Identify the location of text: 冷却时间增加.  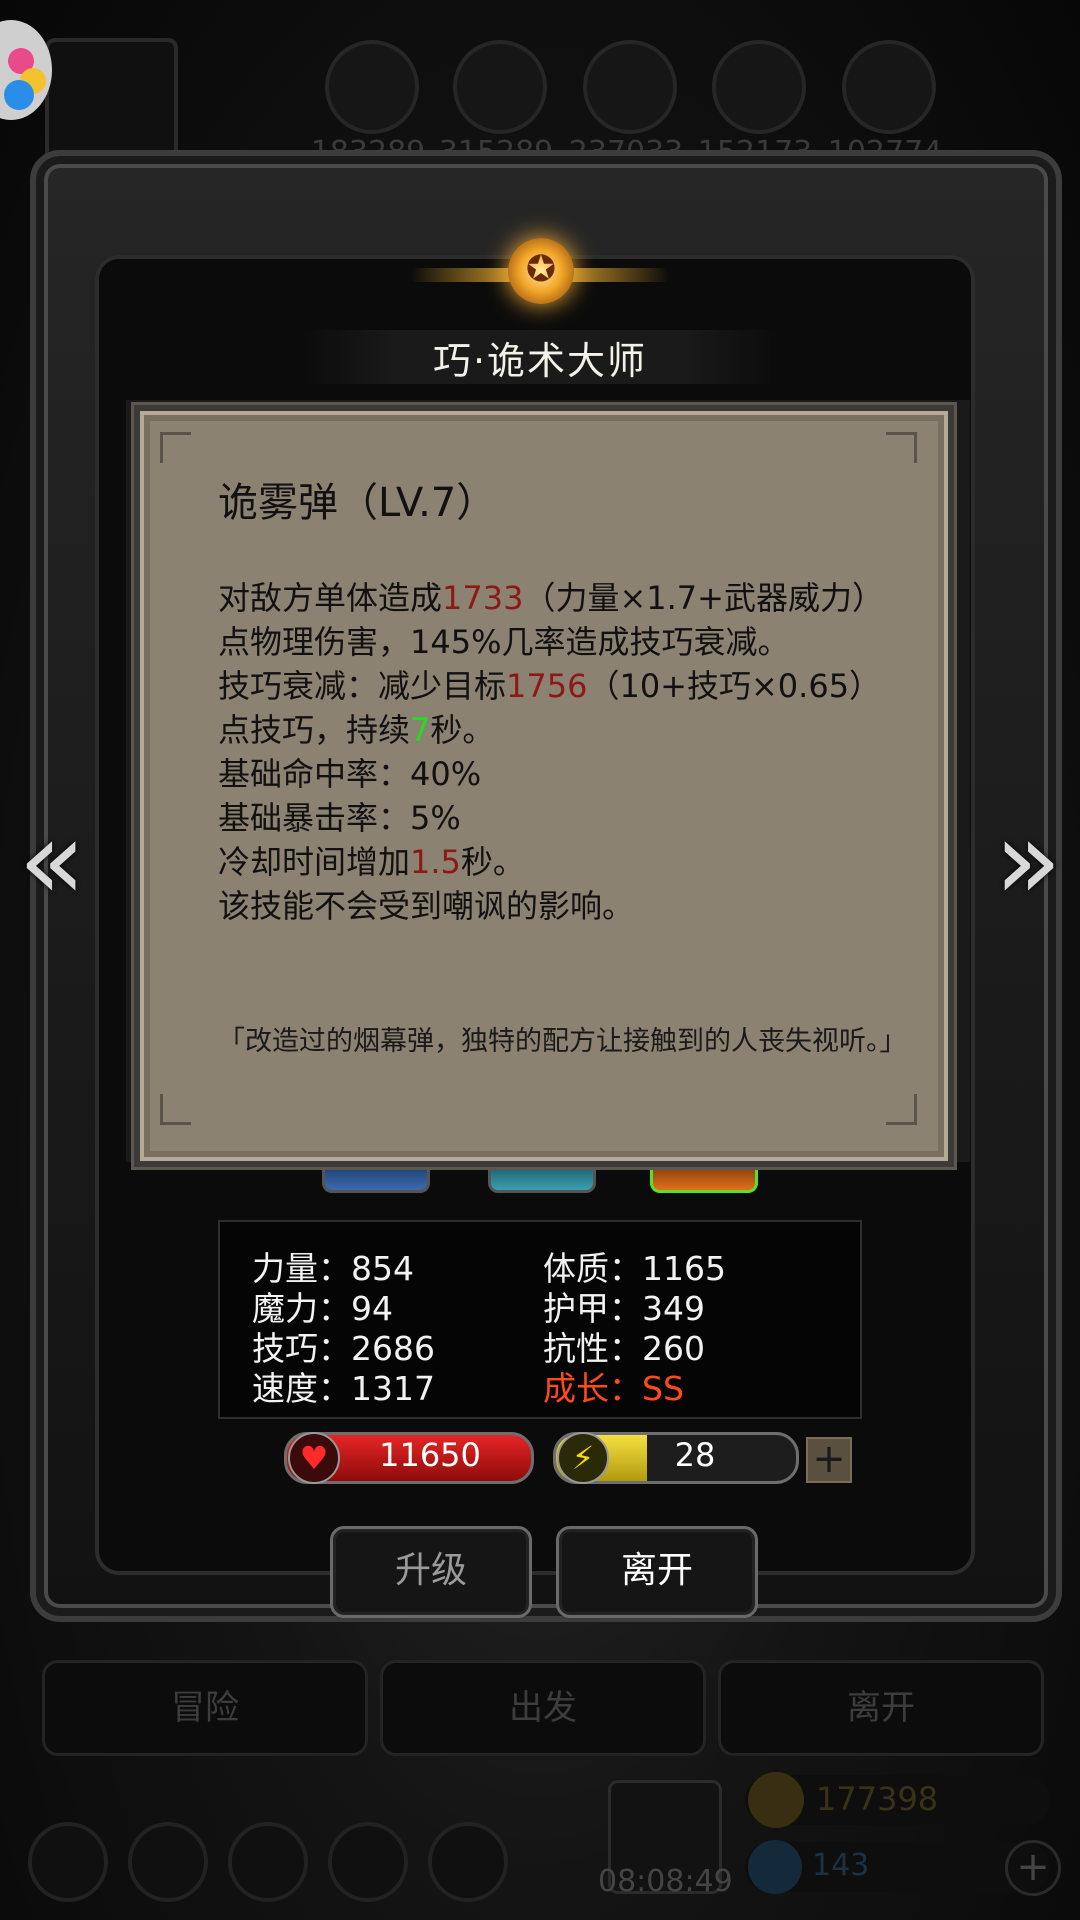
(314, 862).